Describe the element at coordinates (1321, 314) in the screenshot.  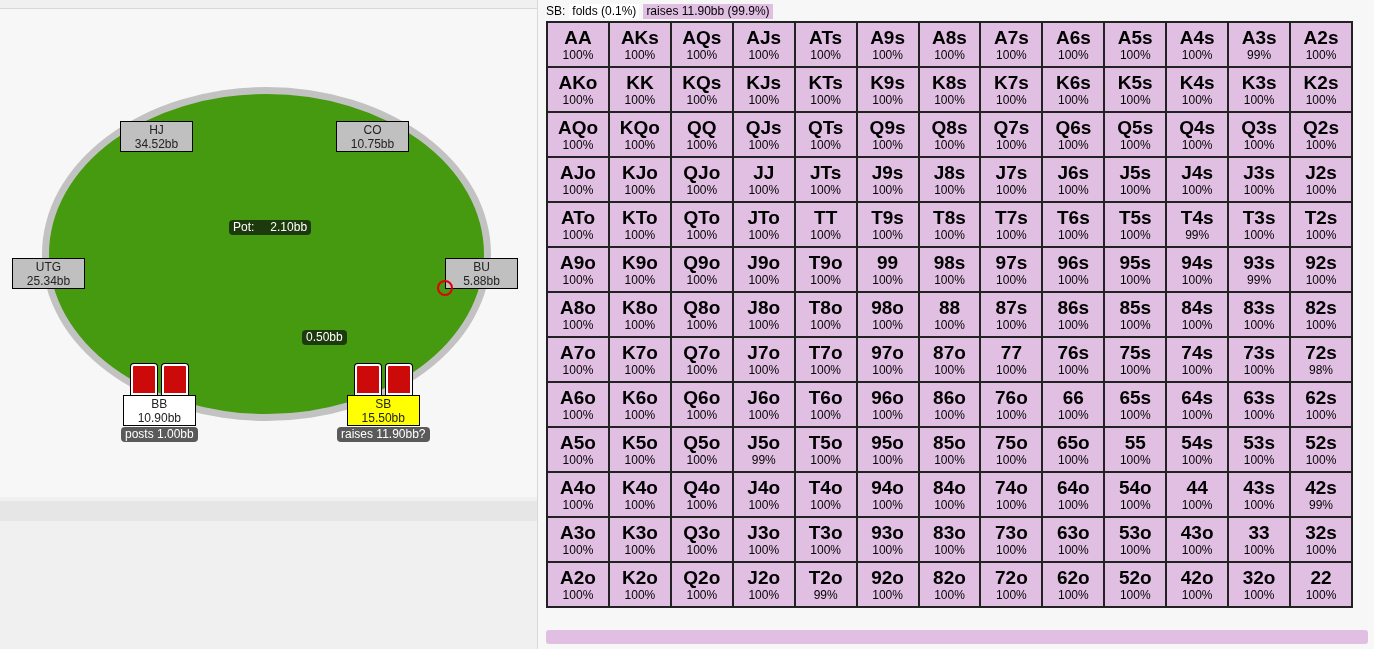
I see `hand-cell: 82s 100%` at that location.